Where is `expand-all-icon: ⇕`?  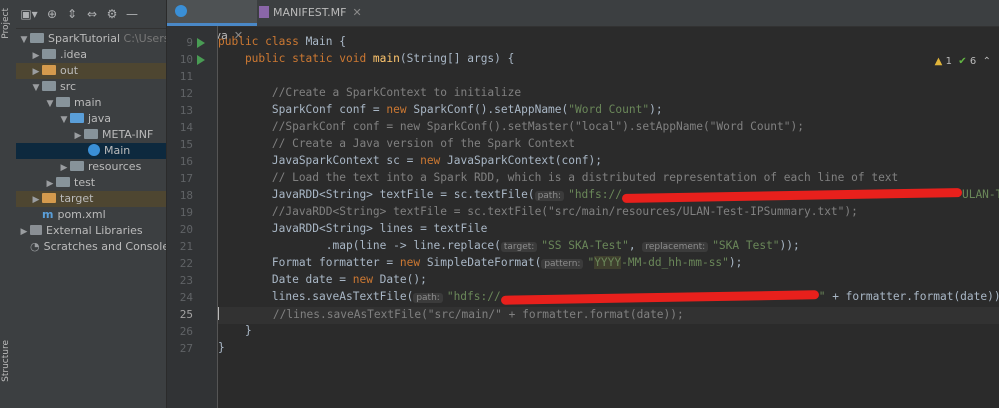 expand-all-icon: ⇕ is located at coordinates (72, 14).